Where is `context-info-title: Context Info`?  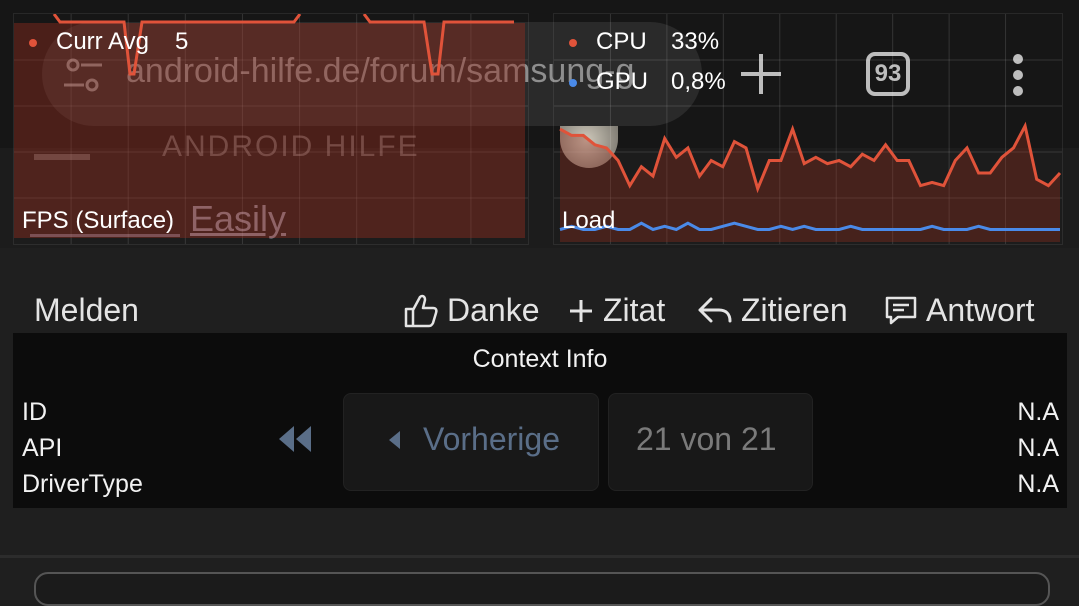
context-info-title: Context Info is located at coordinates (540, 359).